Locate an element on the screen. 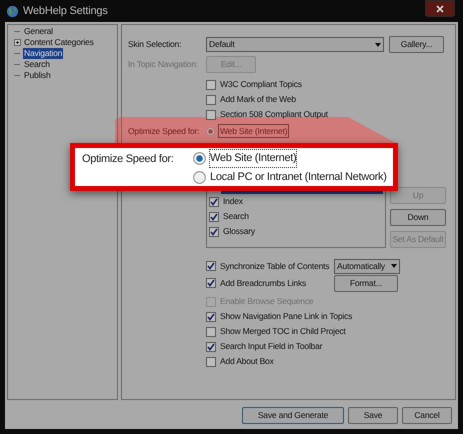 Image resolution: width=463 pixels, height=434 pixels. skin-dropdown: Default is located at coordinates (295, 44).